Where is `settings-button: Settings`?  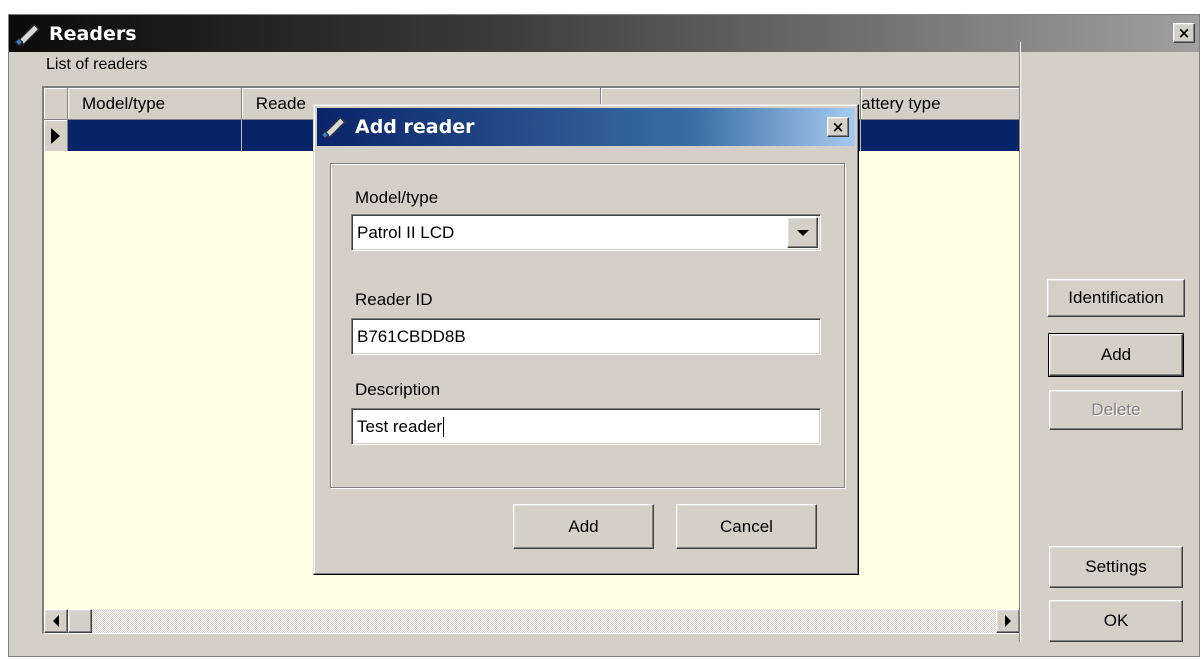 settings-button: Settings is located at coordinates (1116, 567).